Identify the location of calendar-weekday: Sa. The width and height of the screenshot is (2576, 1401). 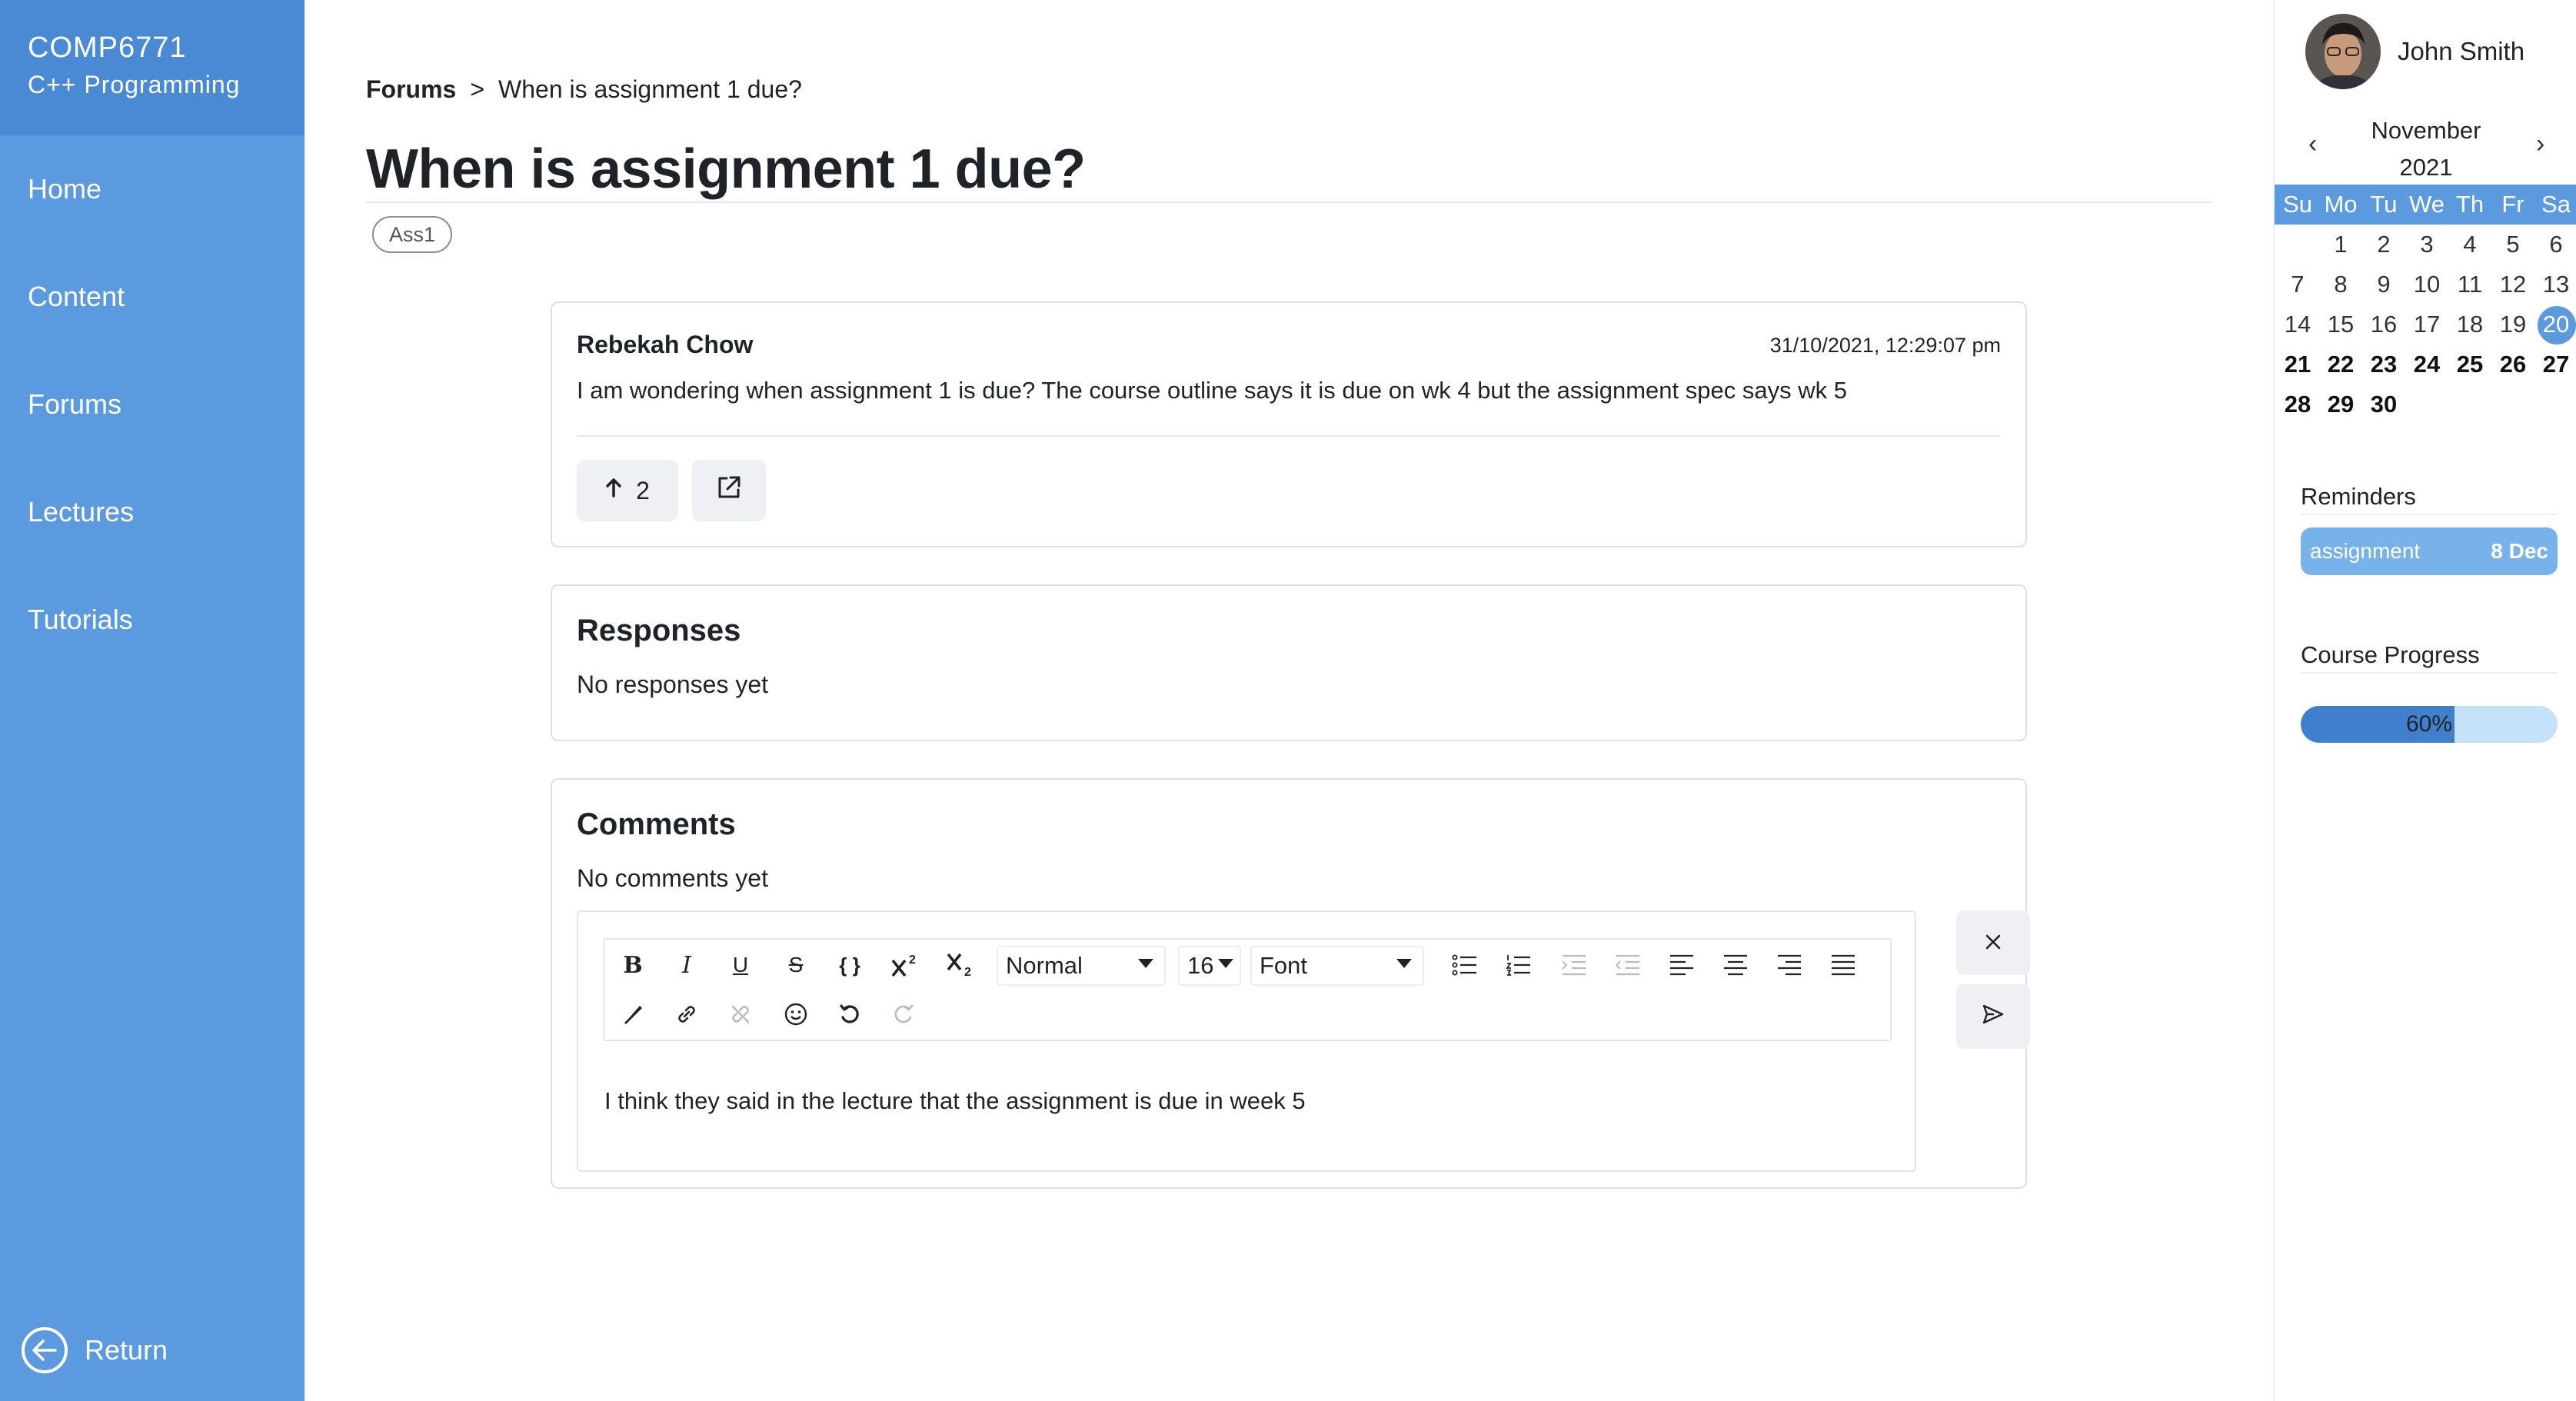
(2556, 204).